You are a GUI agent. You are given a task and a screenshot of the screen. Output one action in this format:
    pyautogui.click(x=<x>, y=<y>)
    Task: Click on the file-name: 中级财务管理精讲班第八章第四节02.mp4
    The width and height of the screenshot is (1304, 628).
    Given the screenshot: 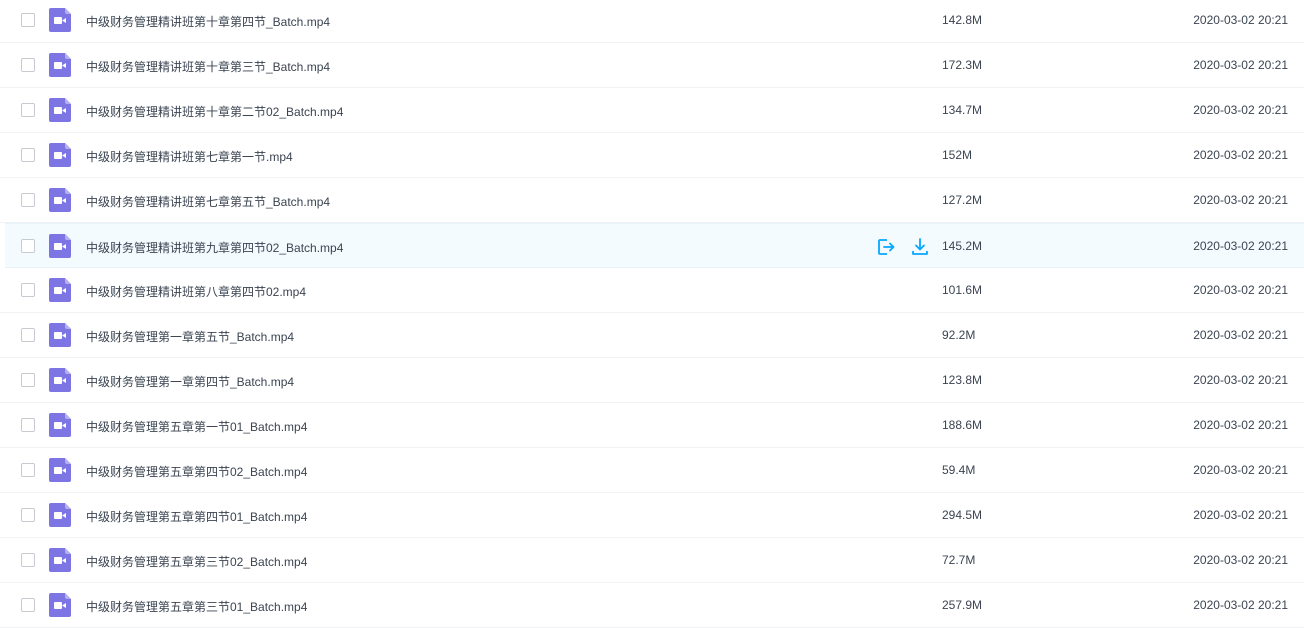 What is the action you would take?
    pyautogui.click(x=196, y=291)
    